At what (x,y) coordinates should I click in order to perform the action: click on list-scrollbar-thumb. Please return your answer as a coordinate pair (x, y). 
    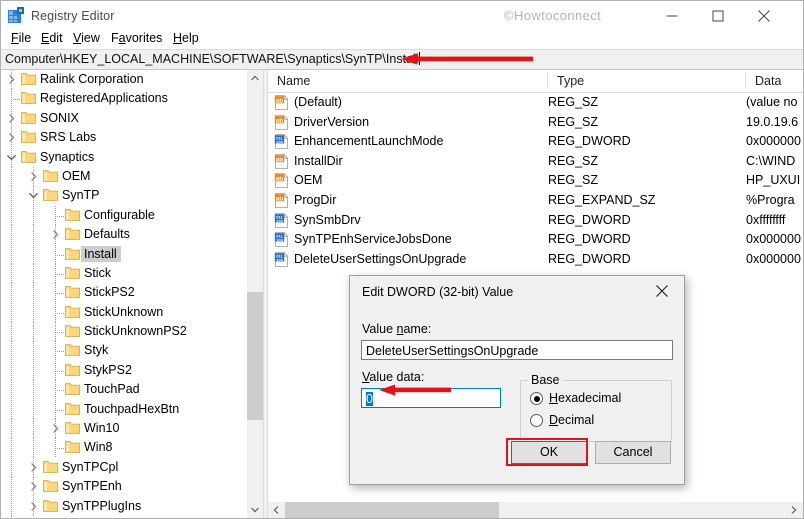
    Looking at the image, I should click on (392, 510).